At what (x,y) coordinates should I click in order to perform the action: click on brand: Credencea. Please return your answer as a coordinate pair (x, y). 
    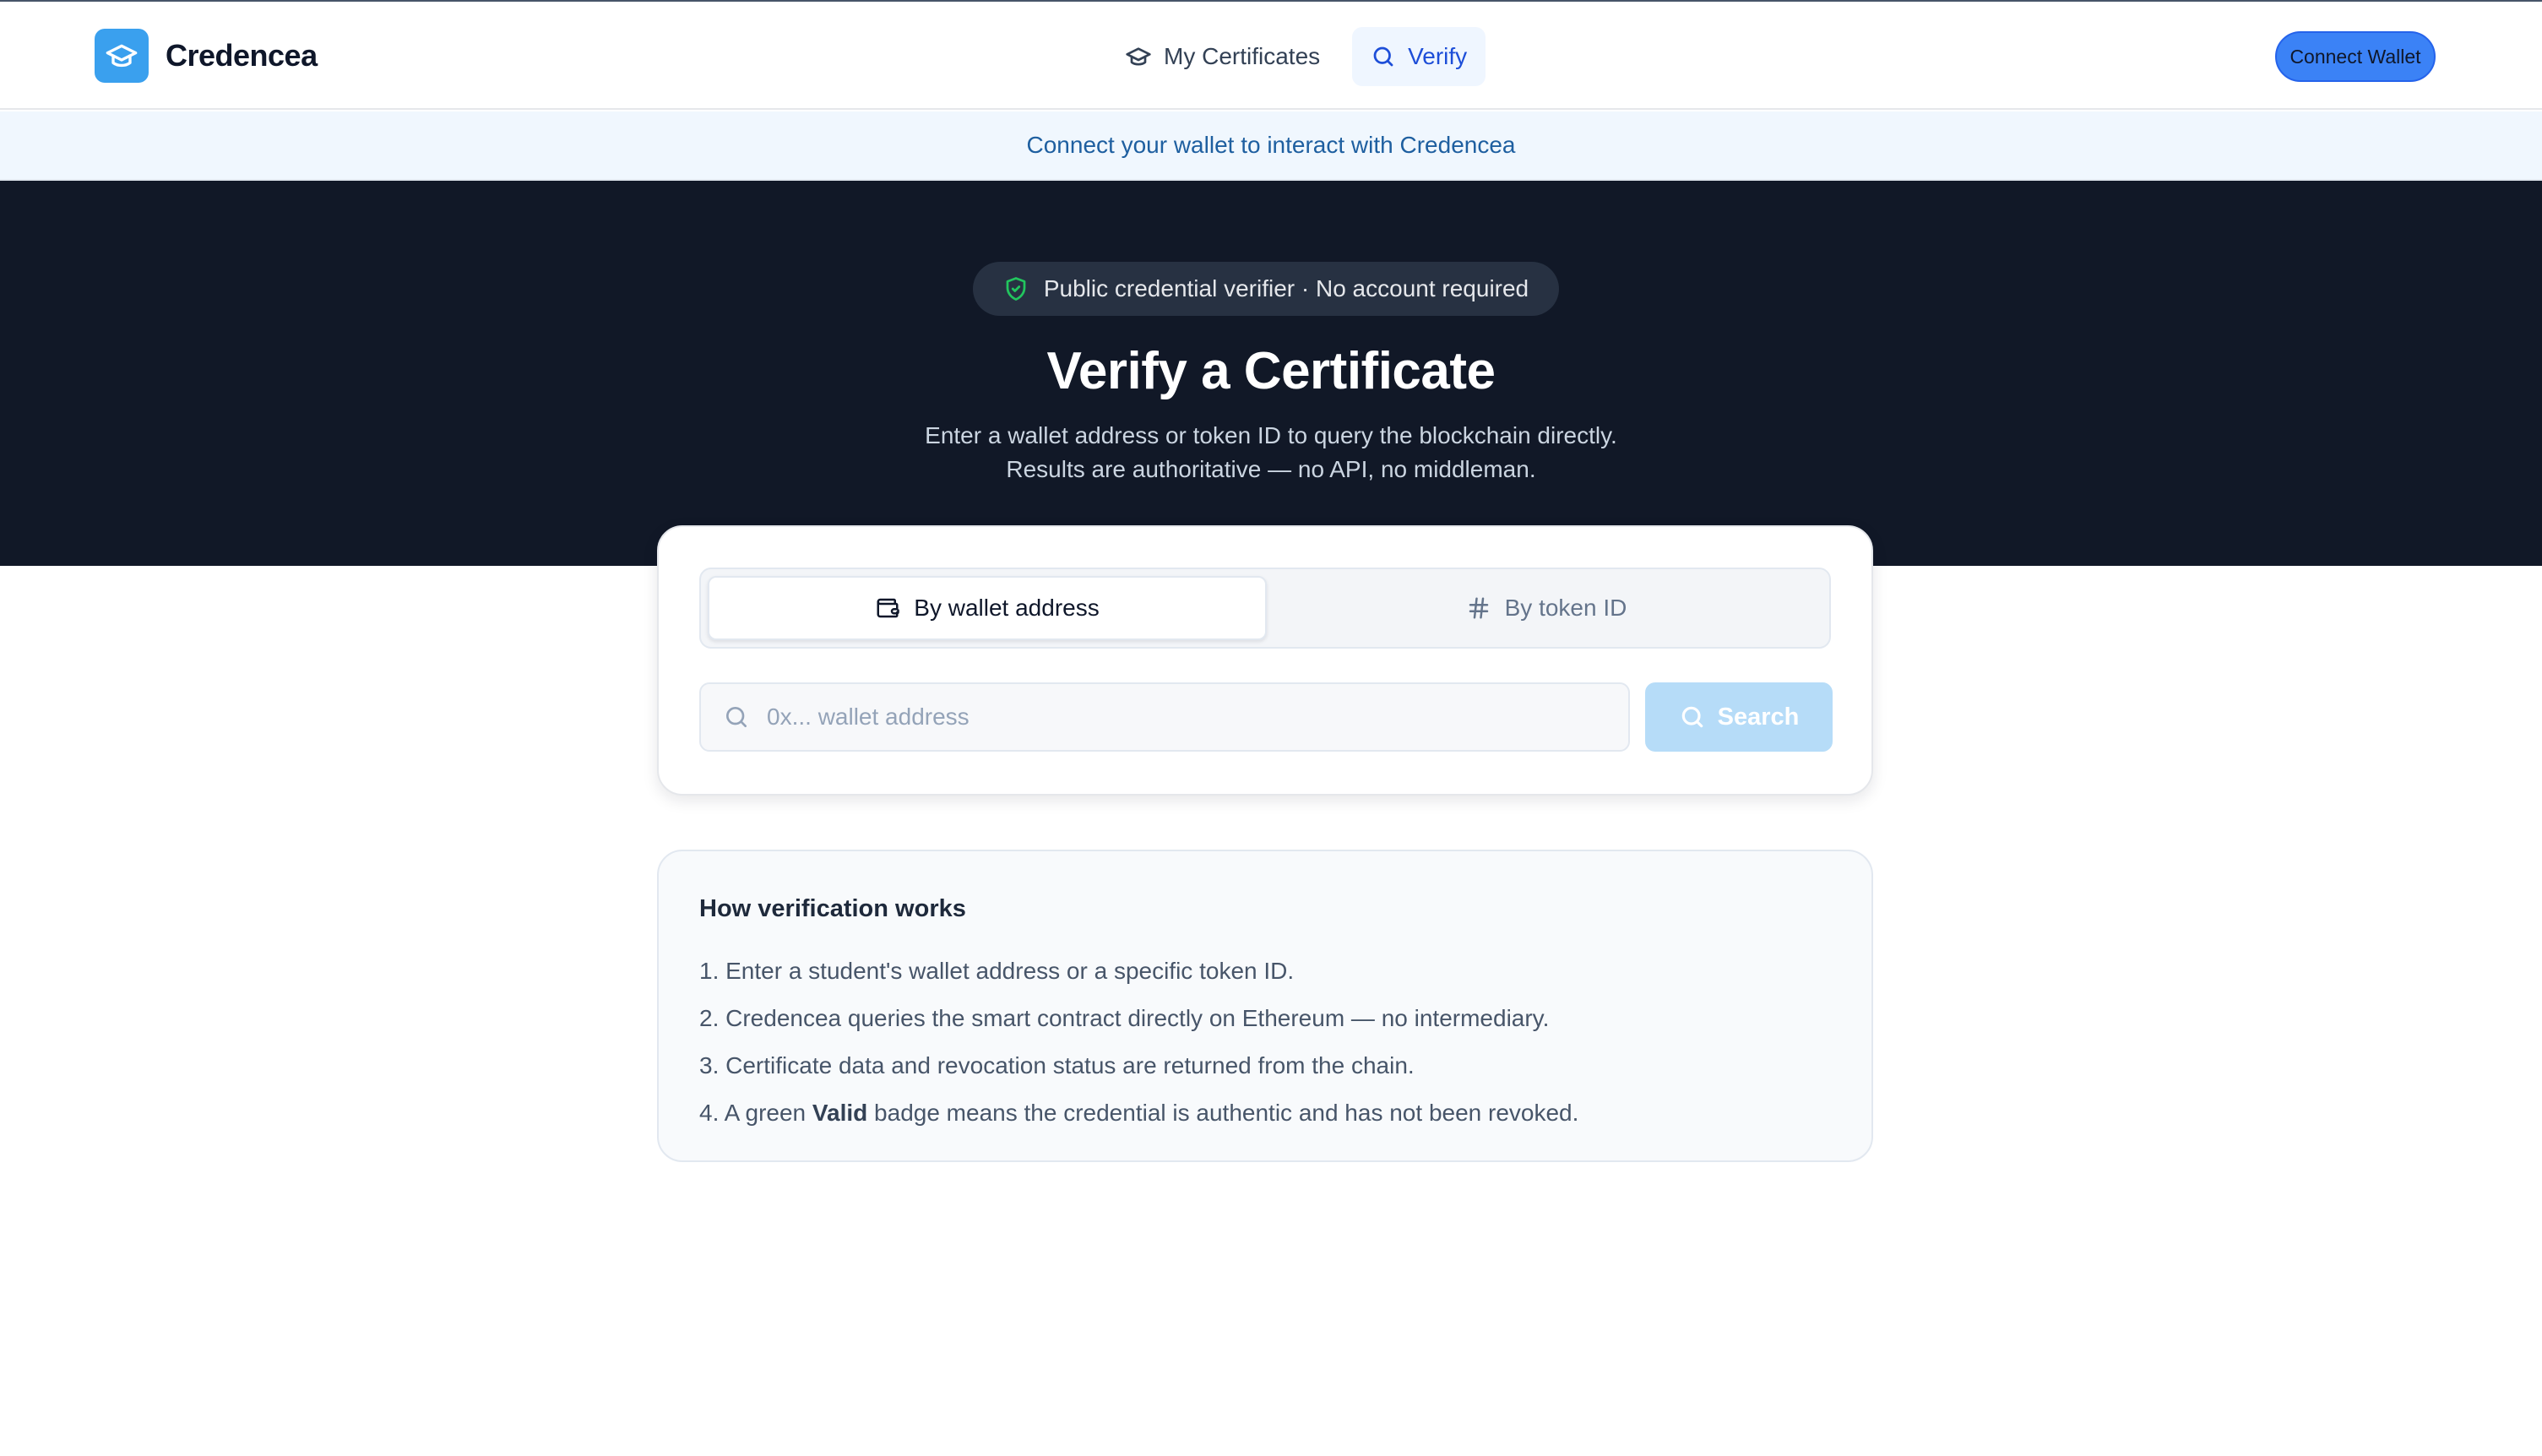
    Looking at the image, I should click on (206, 56).